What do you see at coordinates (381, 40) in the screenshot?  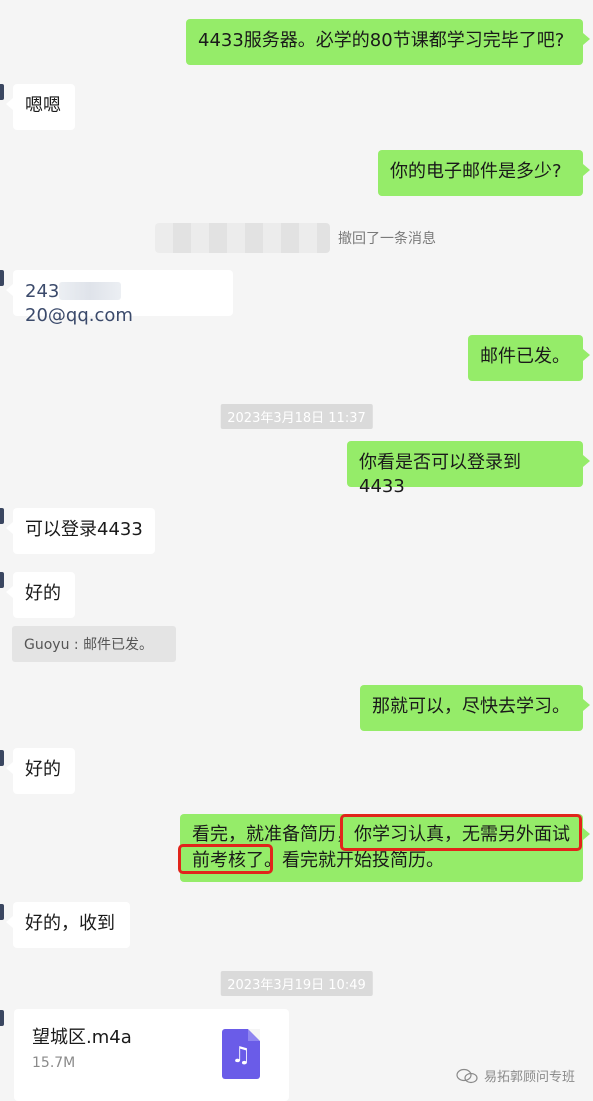 I see `message-text: 4433服务器。必学的80节课都学习完毕了吧?` at bounding box center [381, 40].